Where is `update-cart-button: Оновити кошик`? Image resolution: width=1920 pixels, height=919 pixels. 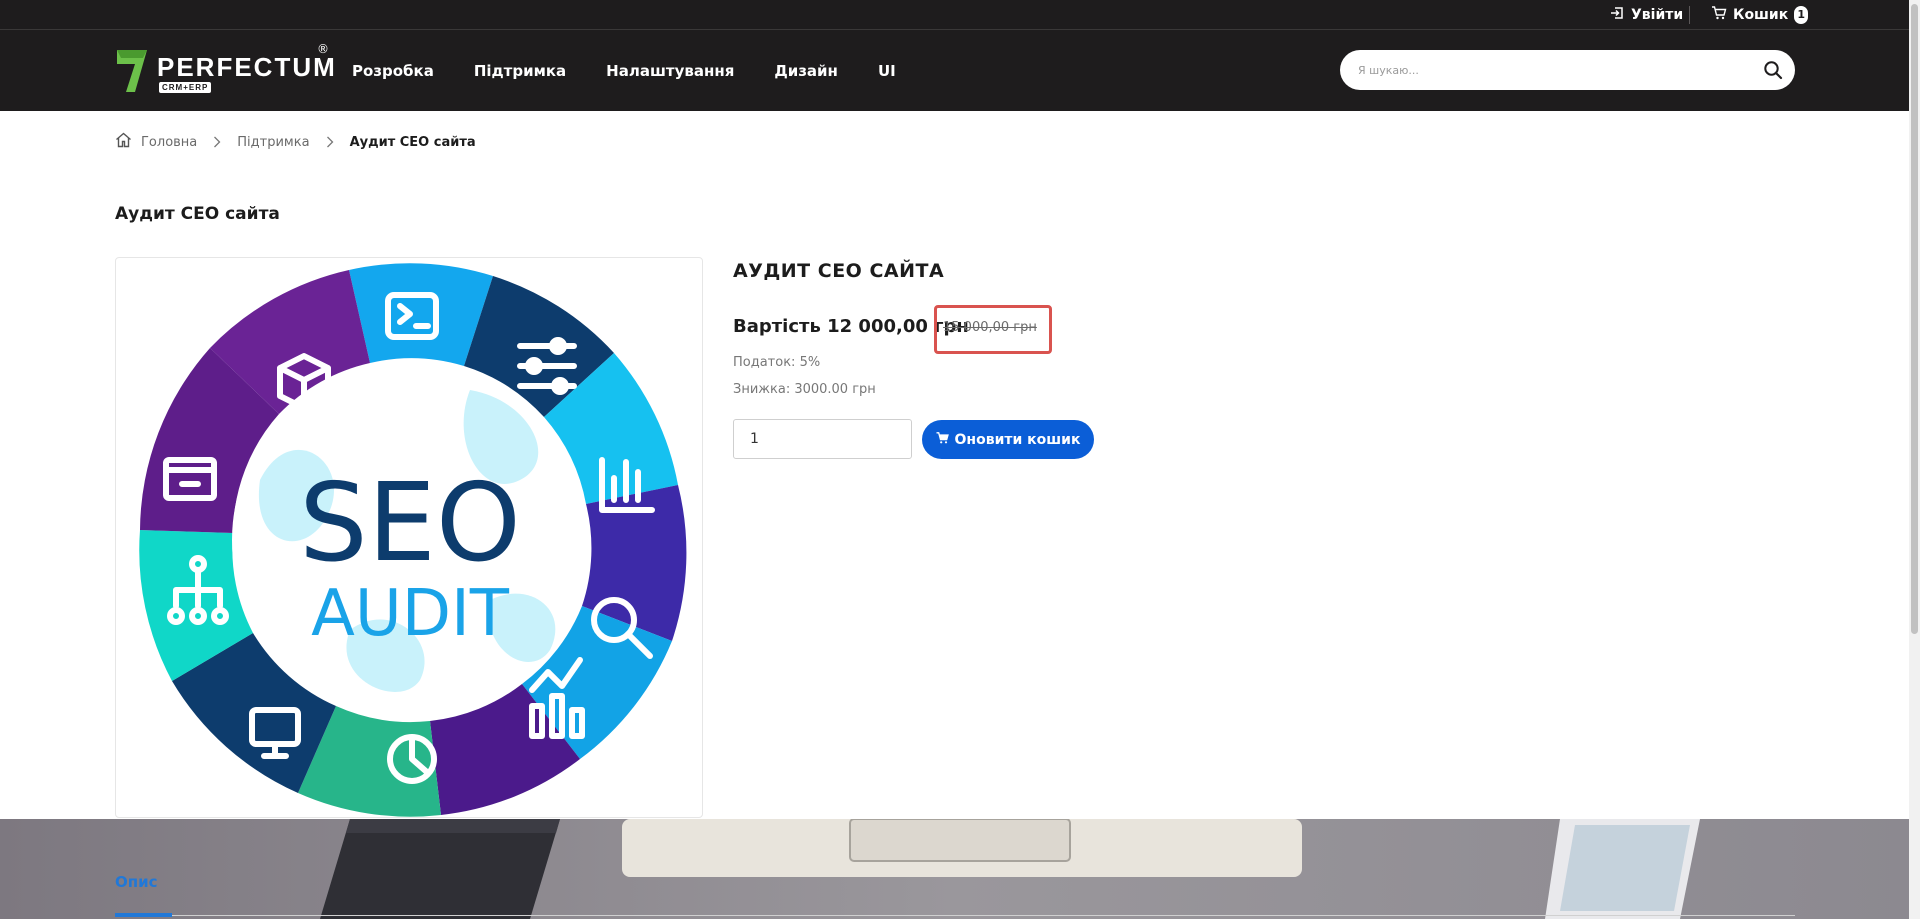
update-cart-button: Оновити кошик is located at coordinates (1008, 439).